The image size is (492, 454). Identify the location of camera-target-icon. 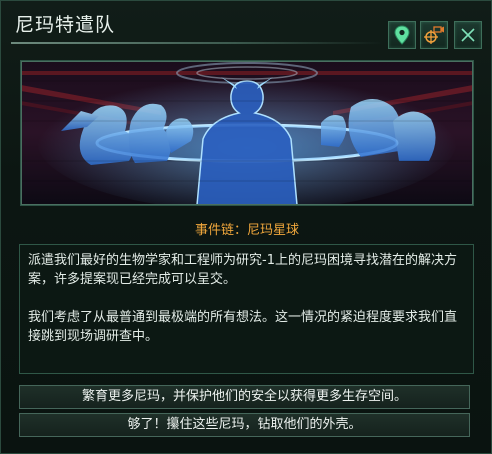
(434, 35).